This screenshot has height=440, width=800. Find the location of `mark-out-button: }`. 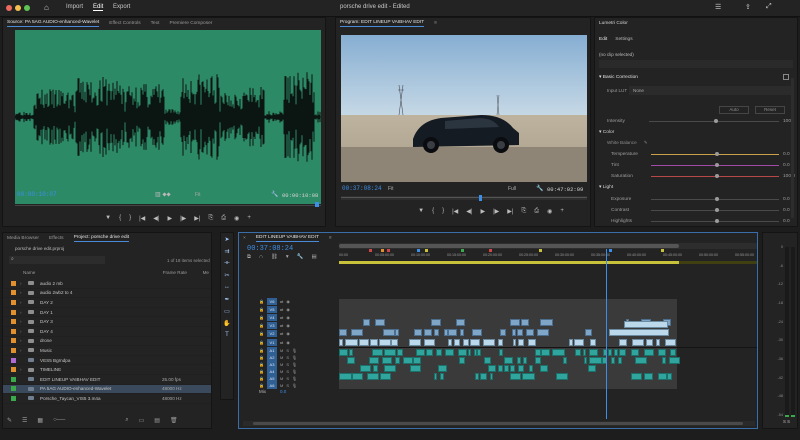

mark-out-button: } is located at coordinates (130, 218).